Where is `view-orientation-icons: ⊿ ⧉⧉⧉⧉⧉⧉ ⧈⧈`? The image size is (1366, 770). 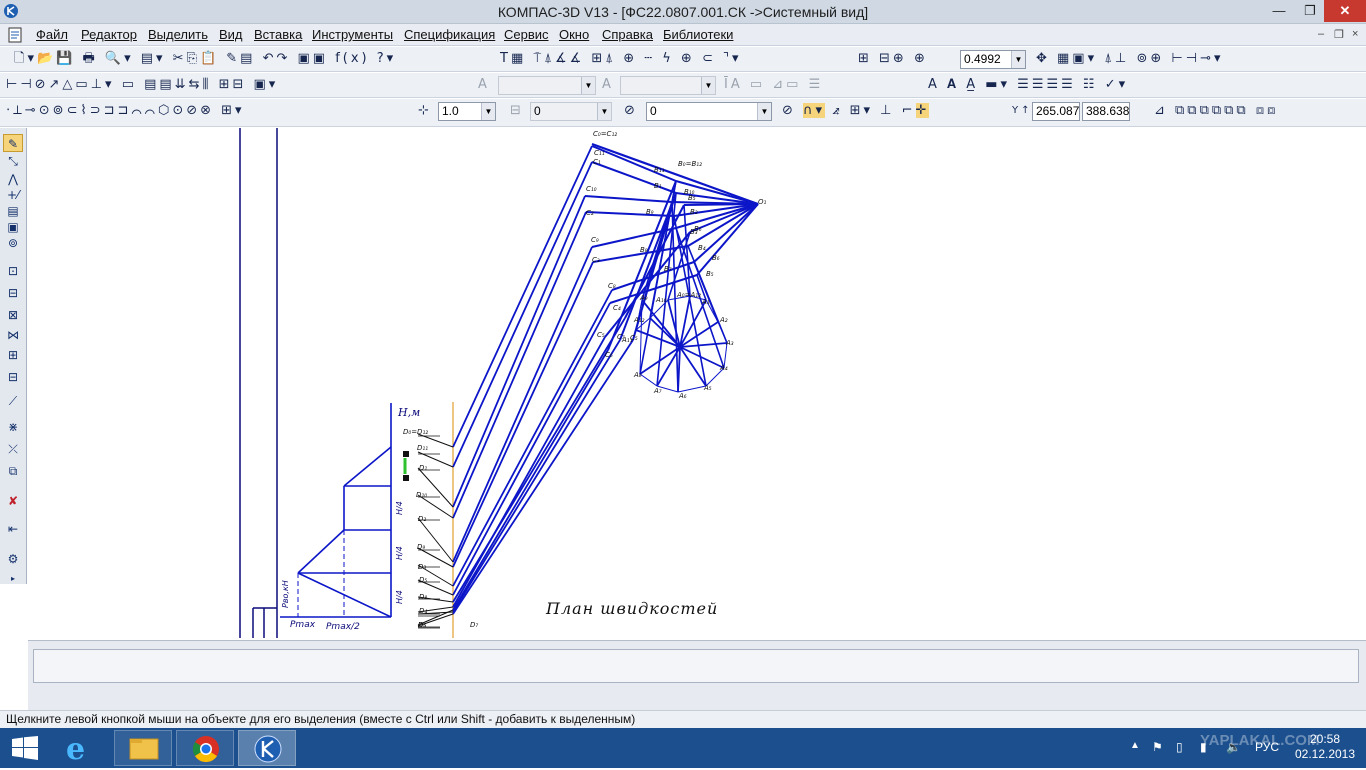
view-orientation-icons: ⊿ ⧉⧉⧉⧉⧉⧉ ⧈⧈ is located at coordinates (1216, 111).